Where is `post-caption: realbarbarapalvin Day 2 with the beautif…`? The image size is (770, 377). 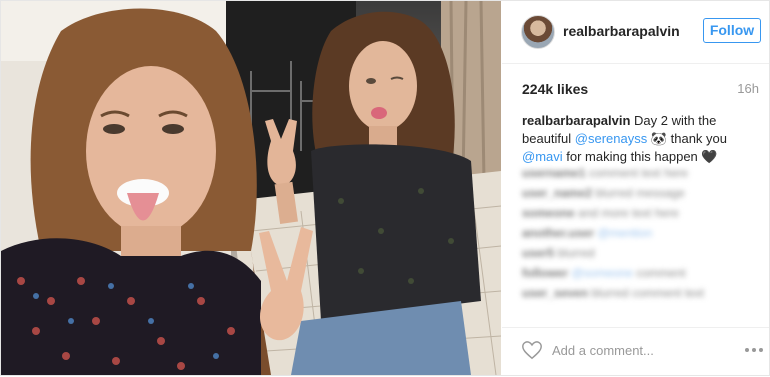
post-caption: realbarbarapalvin Day 2 with the beautif… is located at coordinates (634, 139).